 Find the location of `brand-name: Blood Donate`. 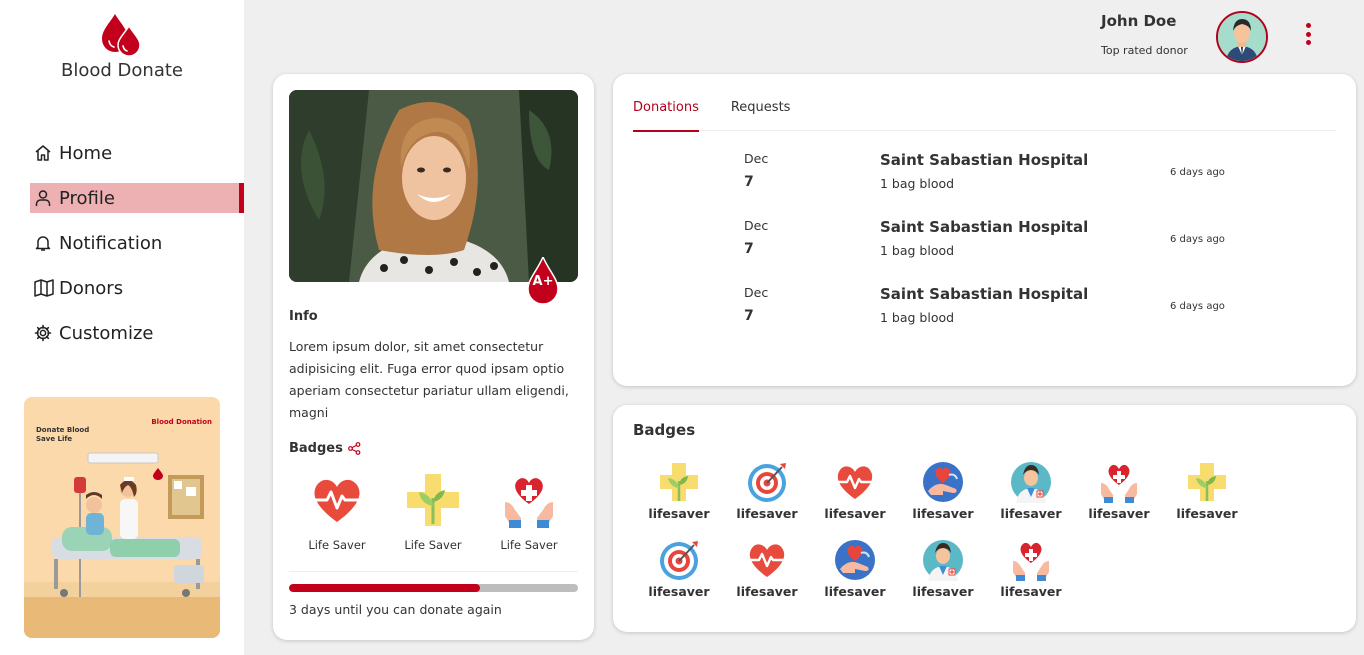

brand-name: Blood Donate is located at coordinates (122, 70).